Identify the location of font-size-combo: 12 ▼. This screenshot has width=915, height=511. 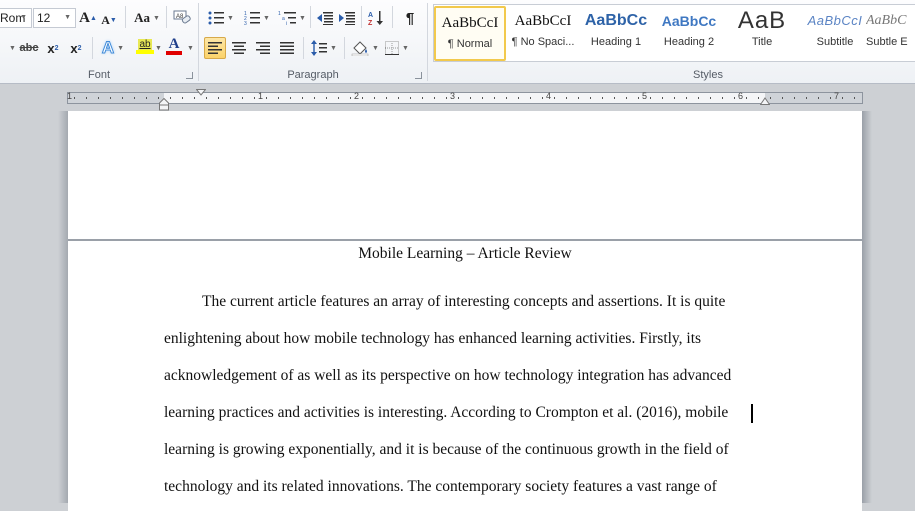
(54, 18).